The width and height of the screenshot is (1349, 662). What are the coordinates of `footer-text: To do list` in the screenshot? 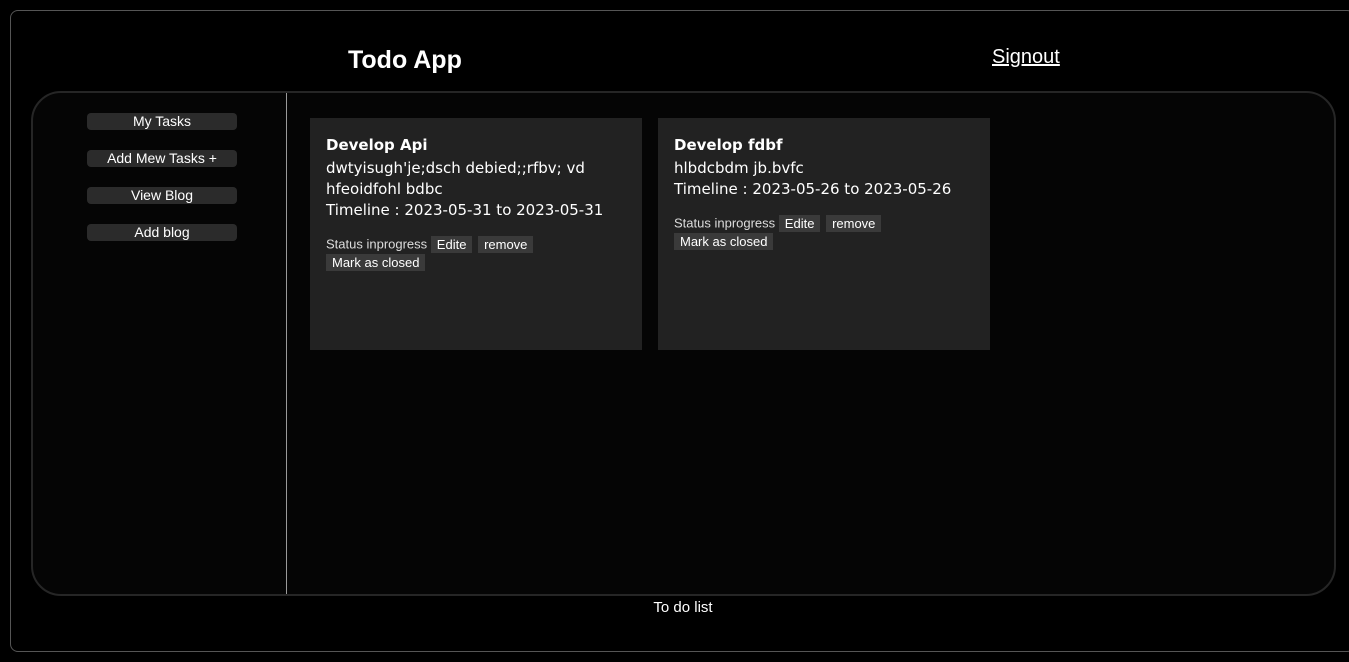 It's located at (683, 607).